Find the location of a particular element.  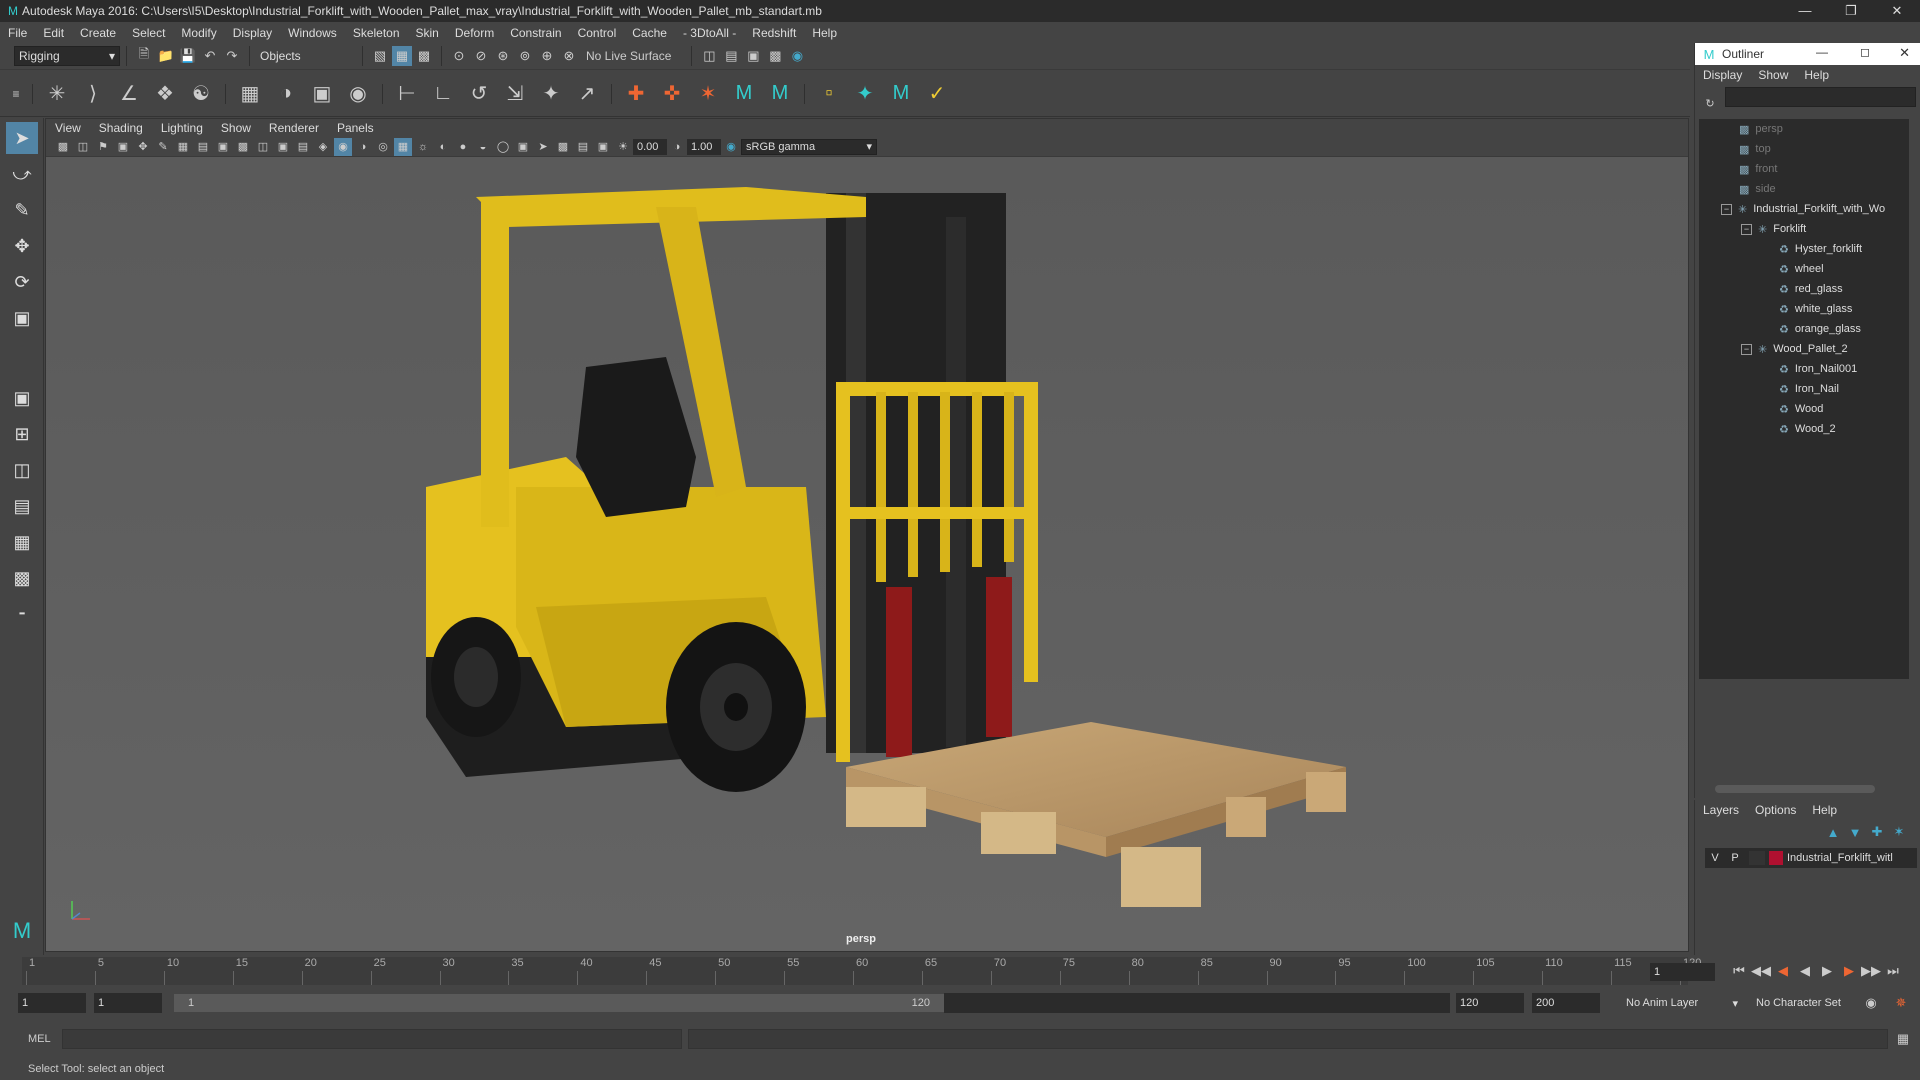

camera-select-icon: ▩ is located at coordinates (63, 147).